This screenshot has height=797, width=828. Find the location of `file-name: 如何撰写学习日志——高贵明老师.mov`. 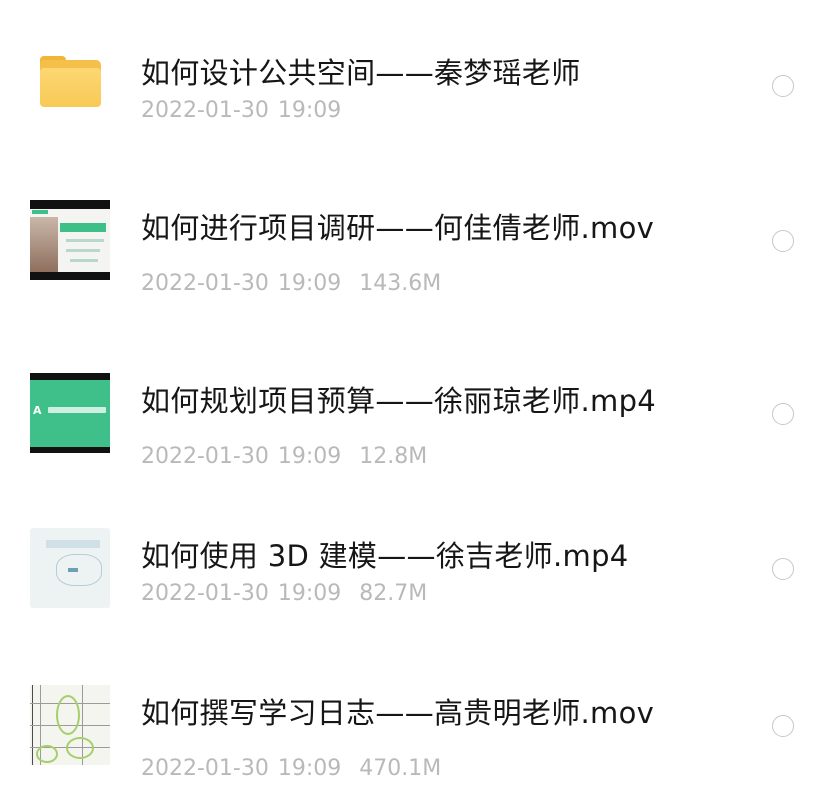

file-name: 如何撰写学习日志——高贵明老师.mov is located at coordinates (398, 713).